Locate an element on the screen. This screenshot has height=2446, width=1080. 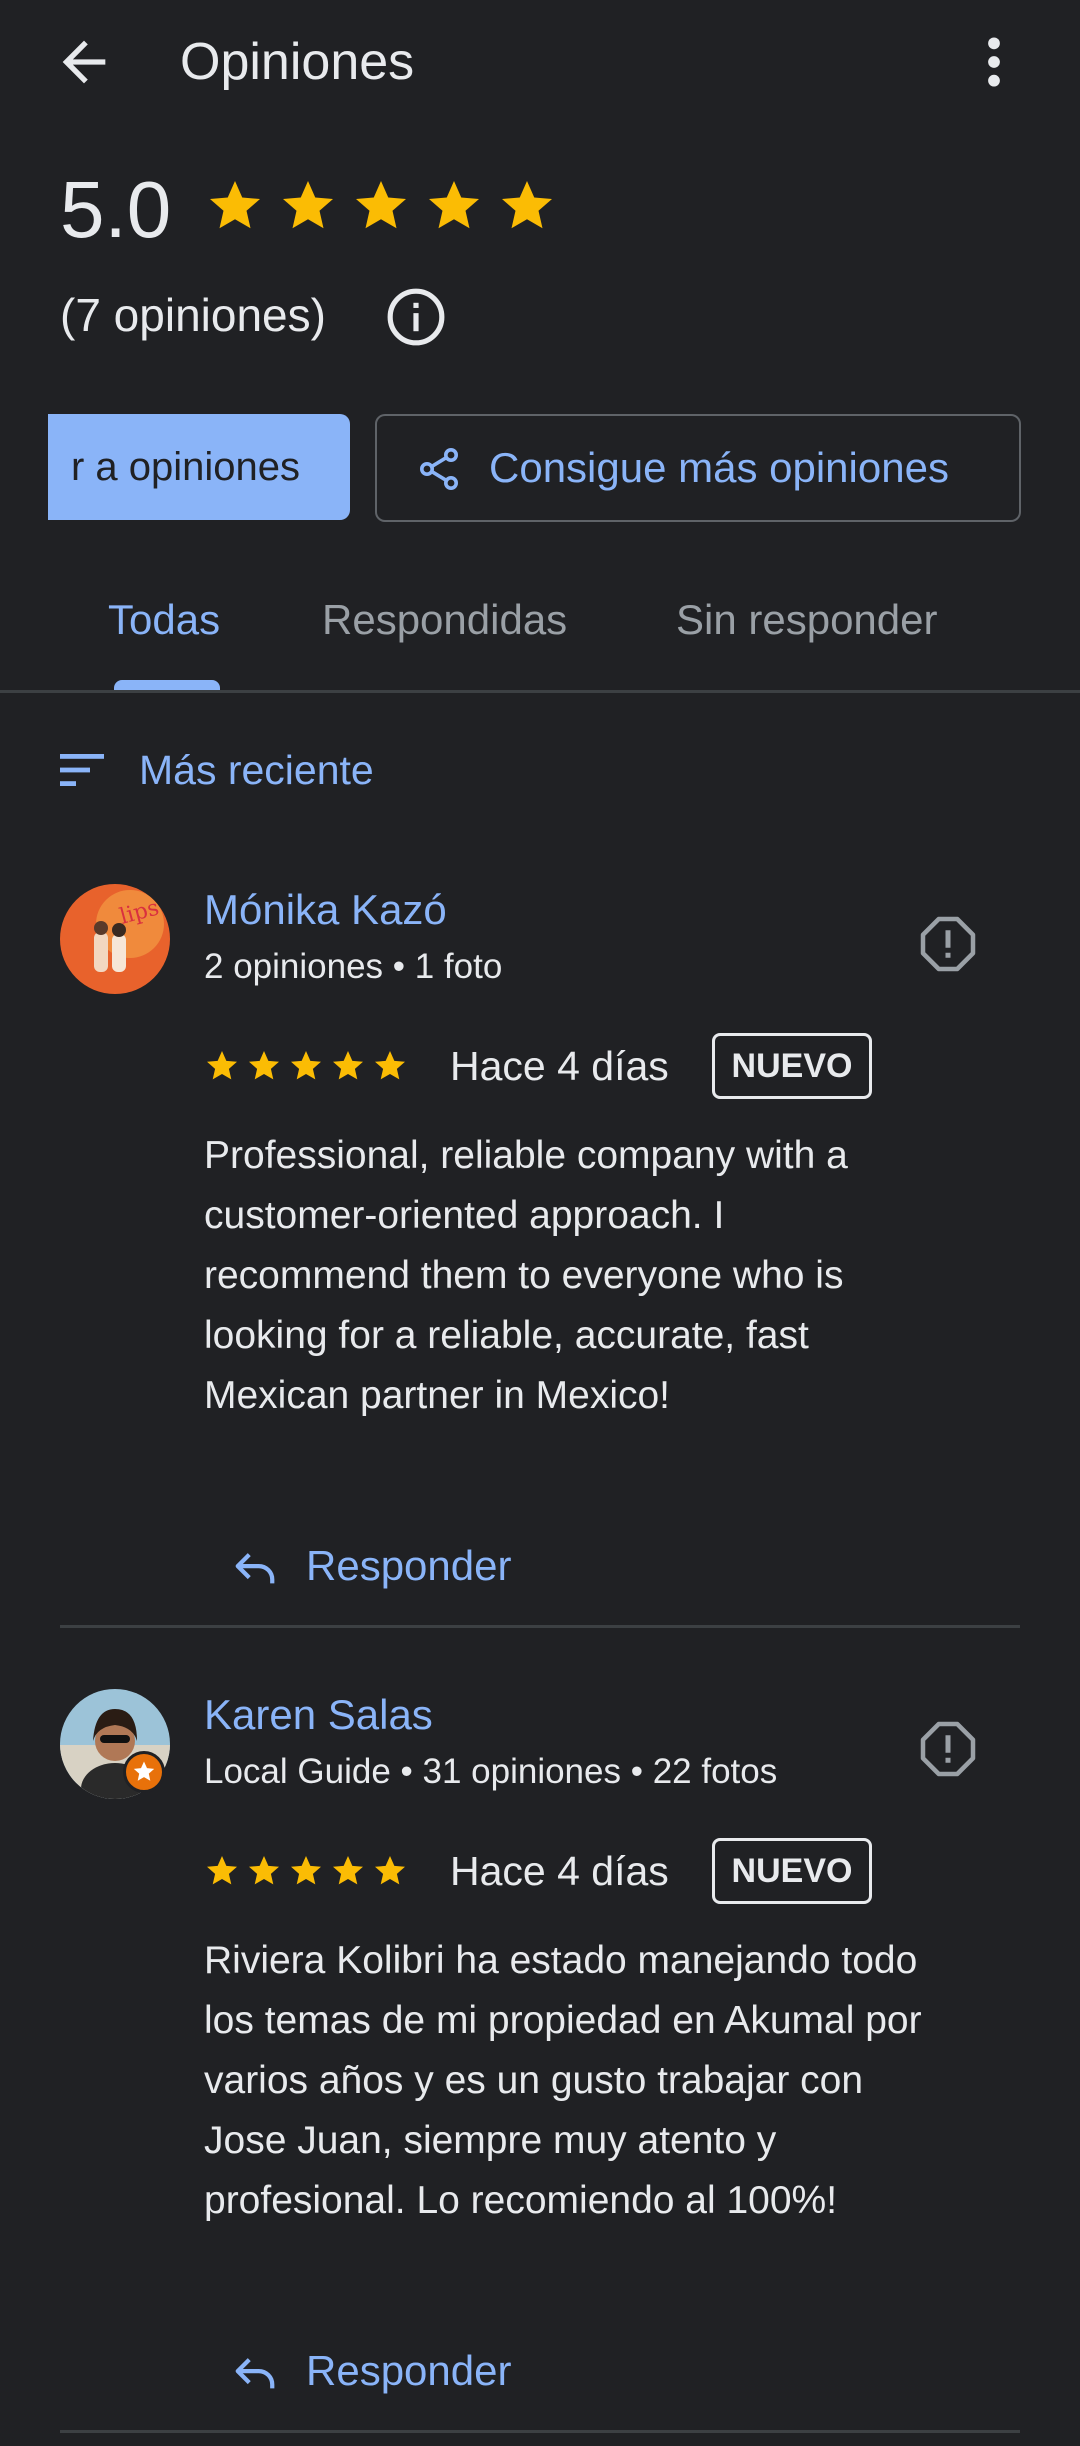
tab-unanswered: Sin responder is located at coordinates (807, 620).